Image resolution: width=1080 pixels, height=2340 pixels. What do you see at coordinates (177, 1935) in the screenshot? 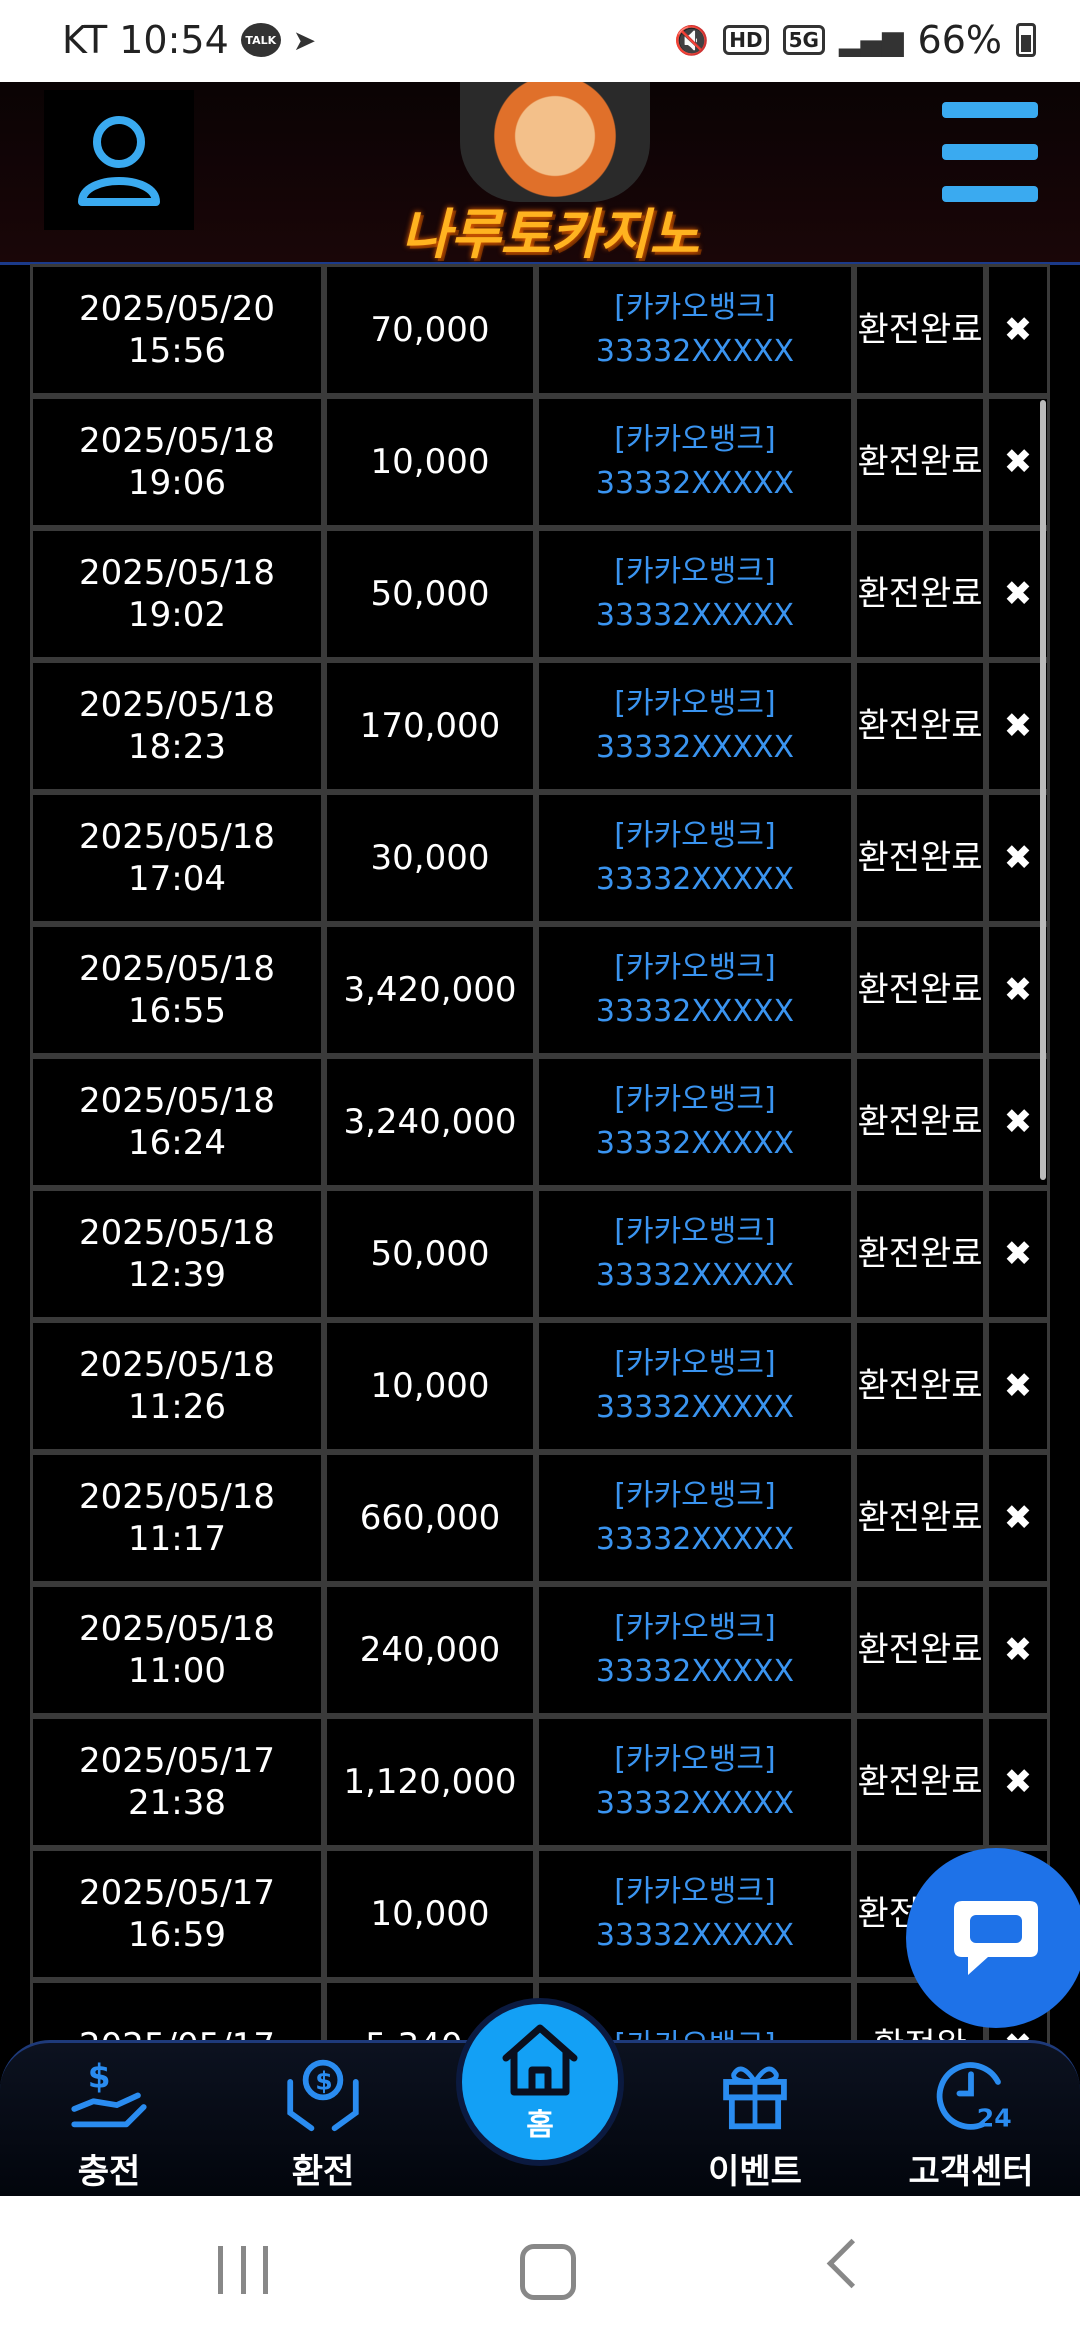
I see `time-text: 16:59` at bounding box center [177, 1935].